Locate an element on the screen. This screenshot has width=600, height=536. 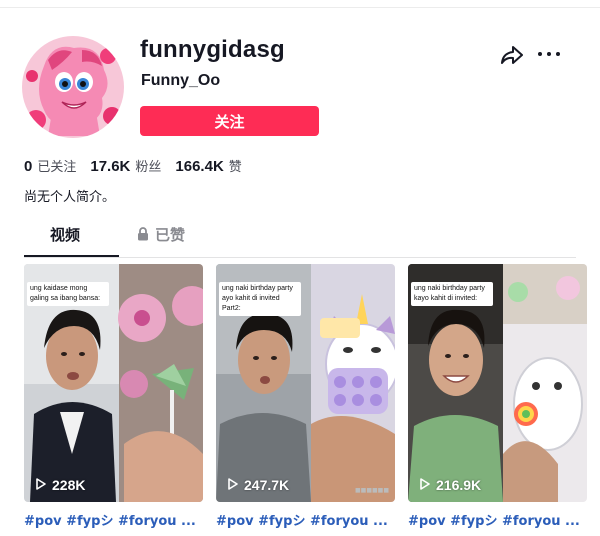
profile-bio: 尚无个人简介。 is located at coordinates (70, 197).